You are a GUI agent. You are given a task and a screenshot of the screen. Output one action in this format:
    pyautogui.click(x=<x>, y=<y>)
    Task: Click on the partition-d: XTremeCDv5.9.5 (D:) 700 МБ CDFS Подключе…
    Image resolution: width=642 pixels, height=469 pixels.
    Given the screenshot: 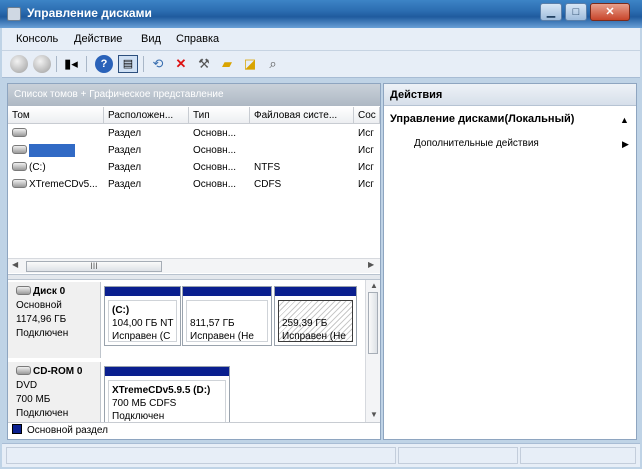 What is the action you would take?
    pyautogui.click(x=167, y=394)
    